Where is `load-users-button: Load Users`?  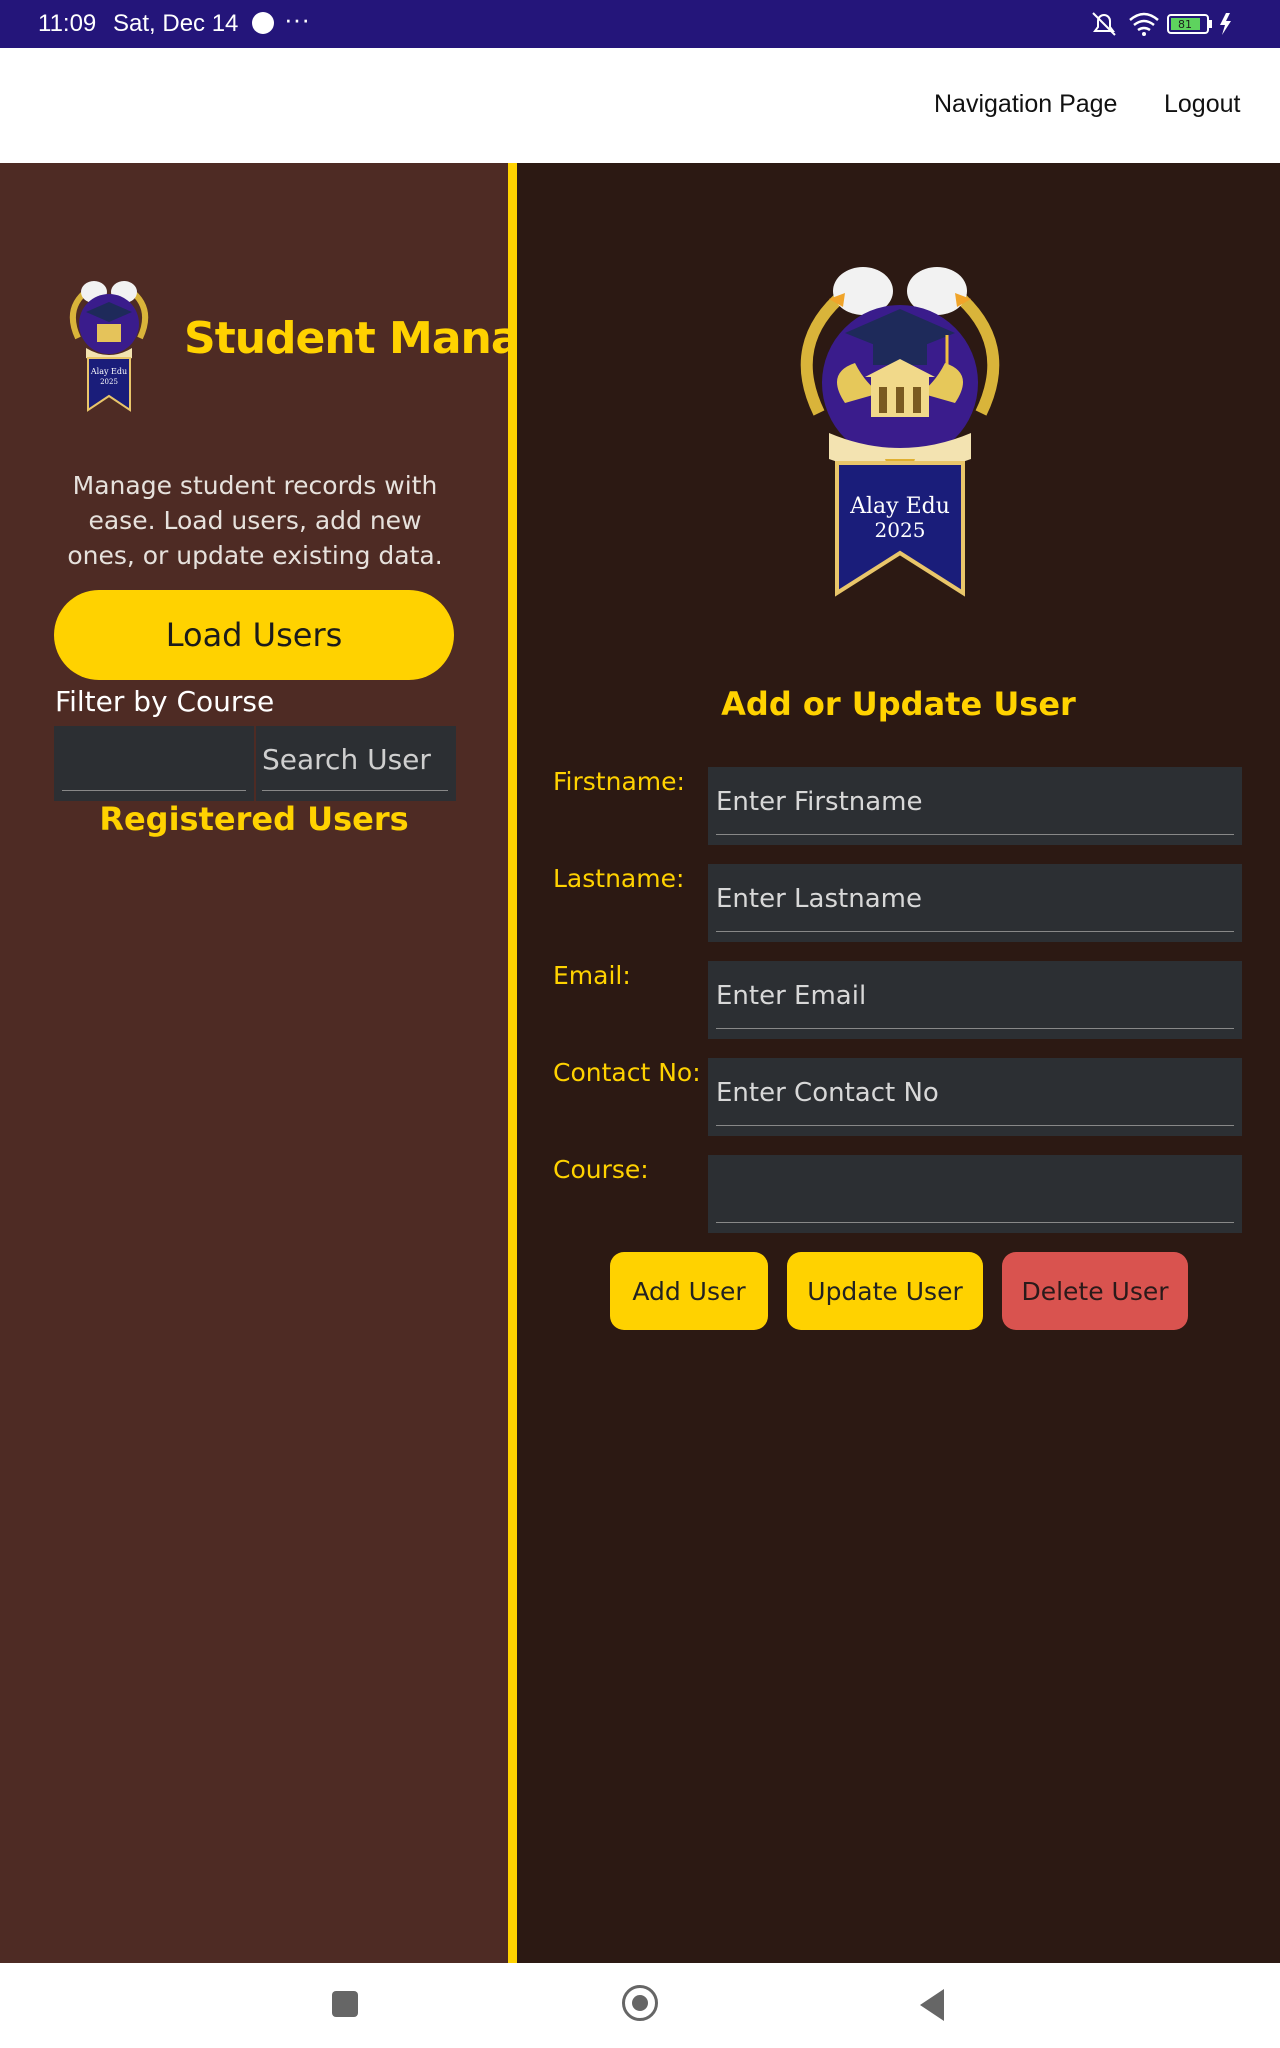 load-users-button: Load Users is located at coordinates (254, 635).